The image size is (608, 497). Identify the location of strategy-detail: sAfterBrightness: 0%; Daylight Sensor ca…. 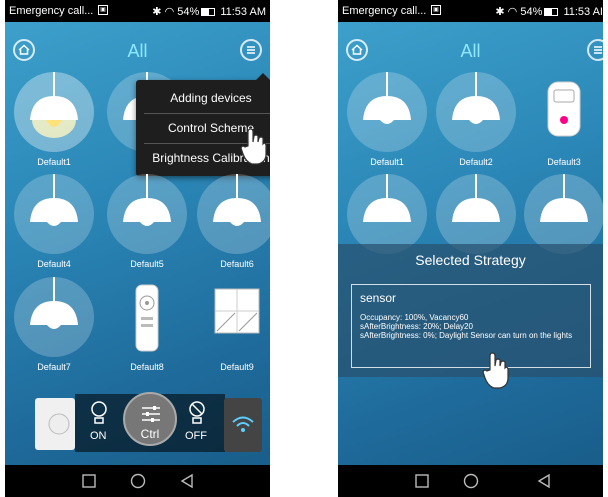
(466, 335).